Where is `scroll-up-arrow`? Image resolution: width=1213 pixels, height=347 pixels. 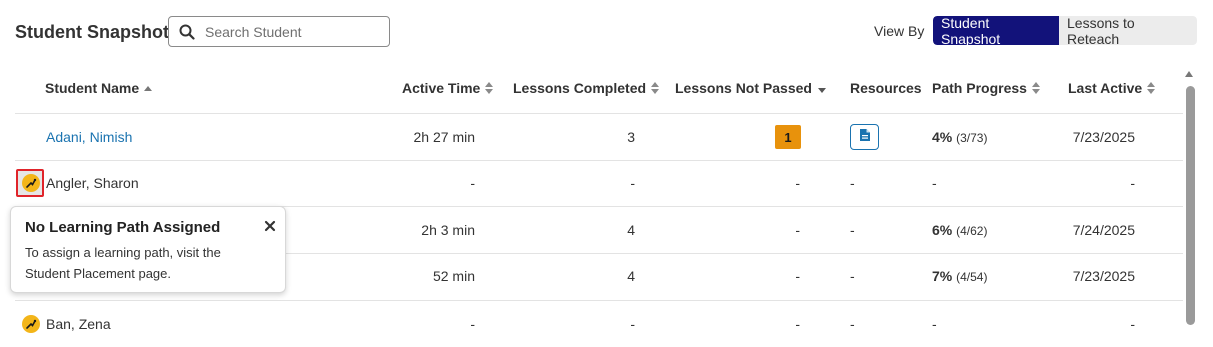
scroll-up-arrow is located at coordinates (1189, 74).